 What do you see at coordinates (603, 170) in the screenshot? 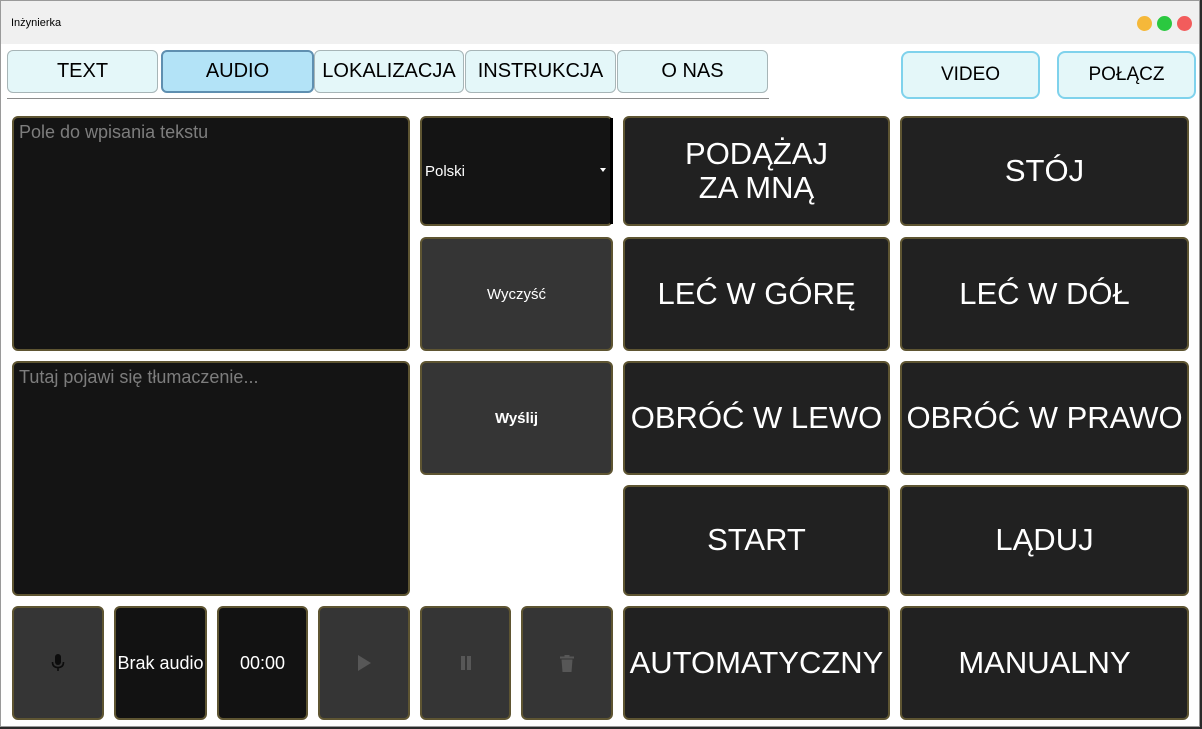
I see `chevron-down-icon` at bounding box center [603, 170].